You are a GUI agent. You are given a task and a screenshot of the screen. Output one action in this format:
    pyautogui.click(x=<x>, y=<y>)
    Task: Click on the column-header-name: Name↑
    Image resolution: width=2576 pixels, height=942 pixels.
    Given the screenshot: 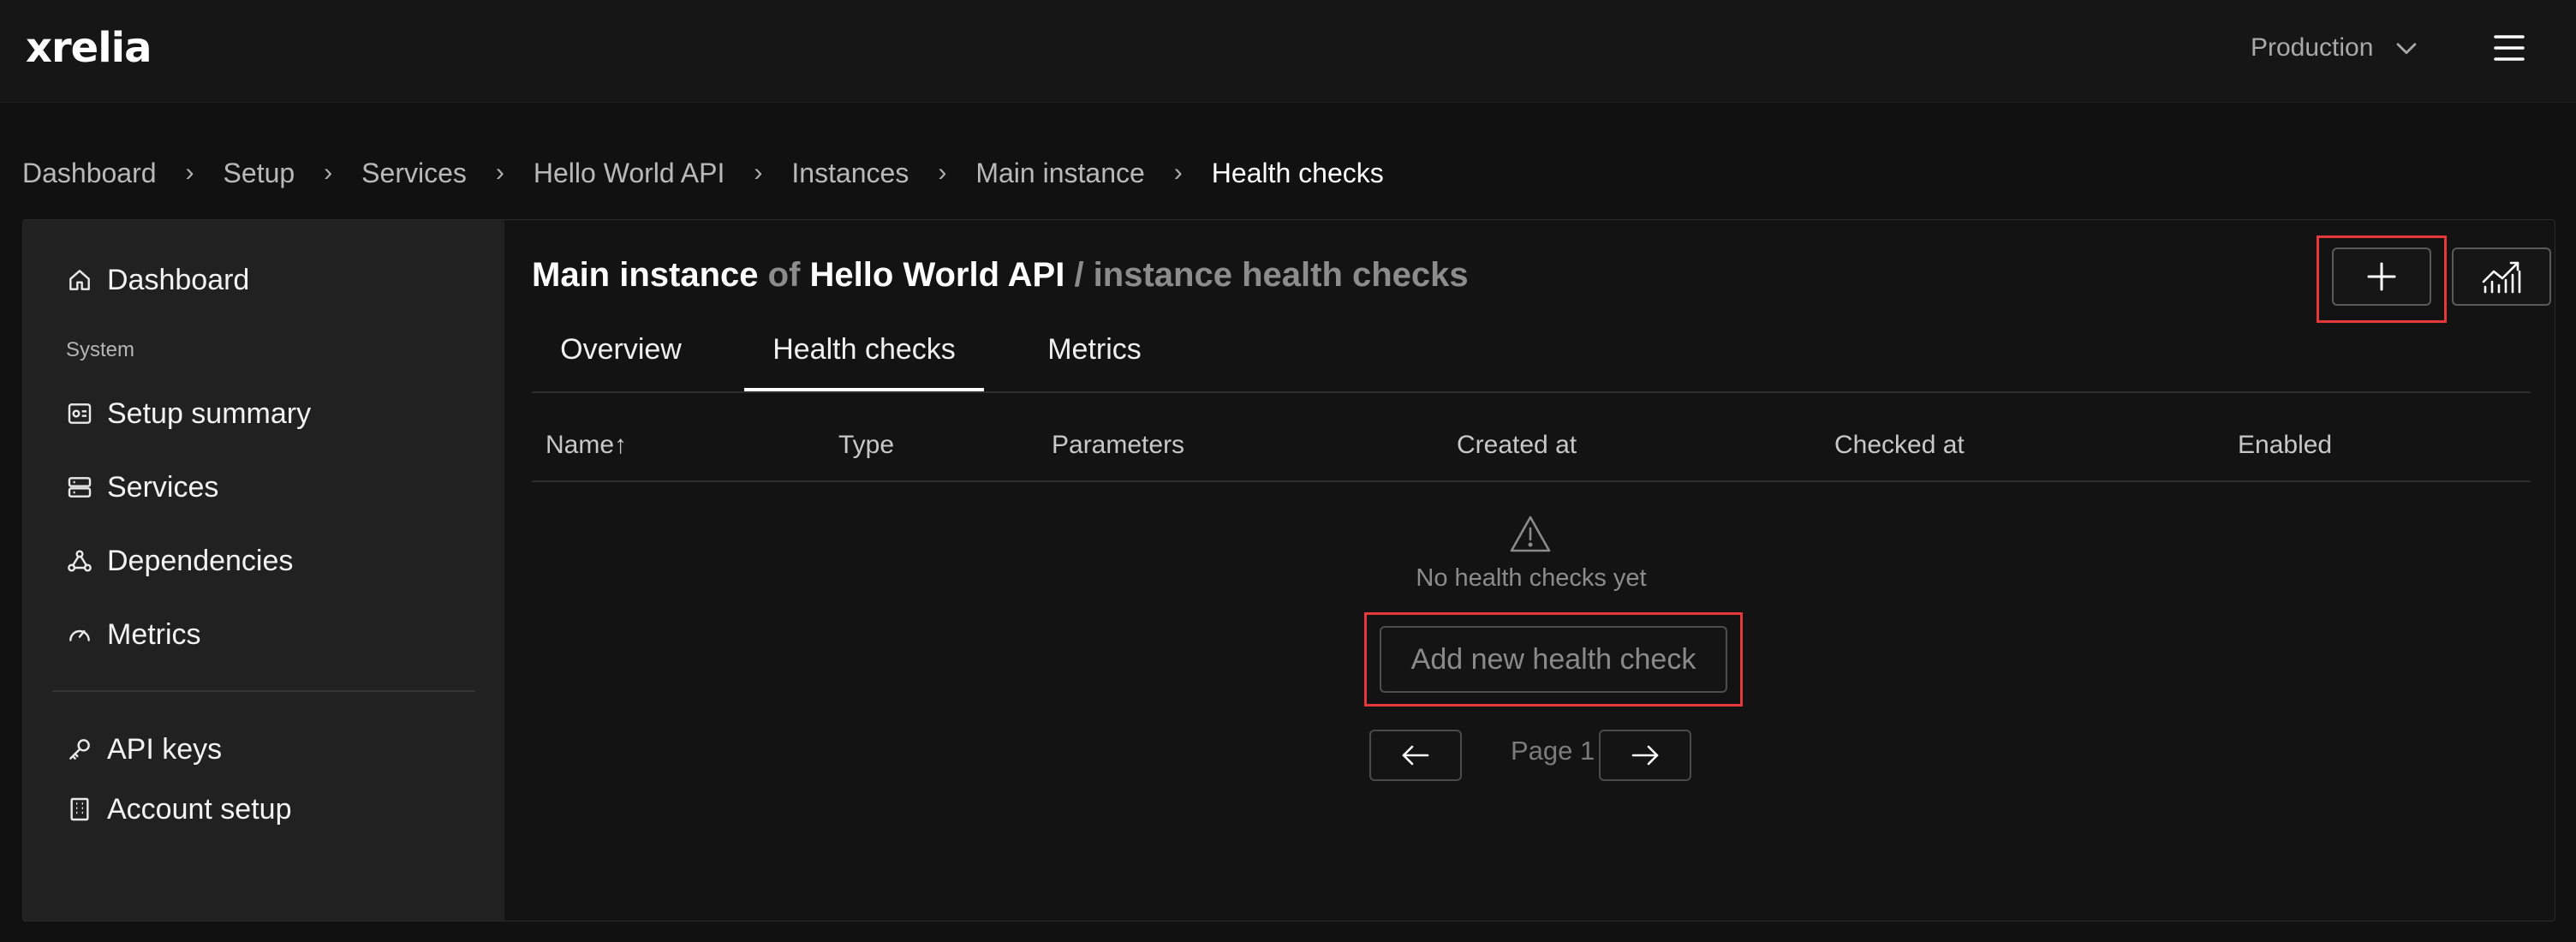 What is the action you would take?
    pyautogui.click(x=587, y=445)
    